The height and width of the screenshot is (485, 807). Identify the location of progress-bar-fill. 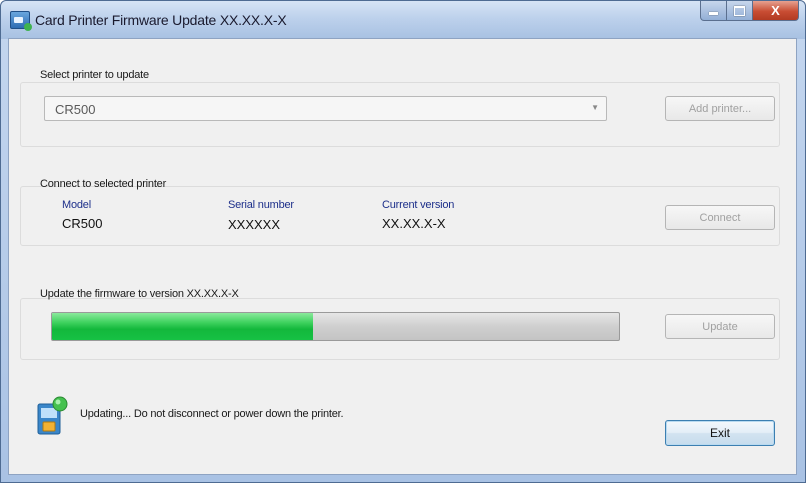
(182, 326).